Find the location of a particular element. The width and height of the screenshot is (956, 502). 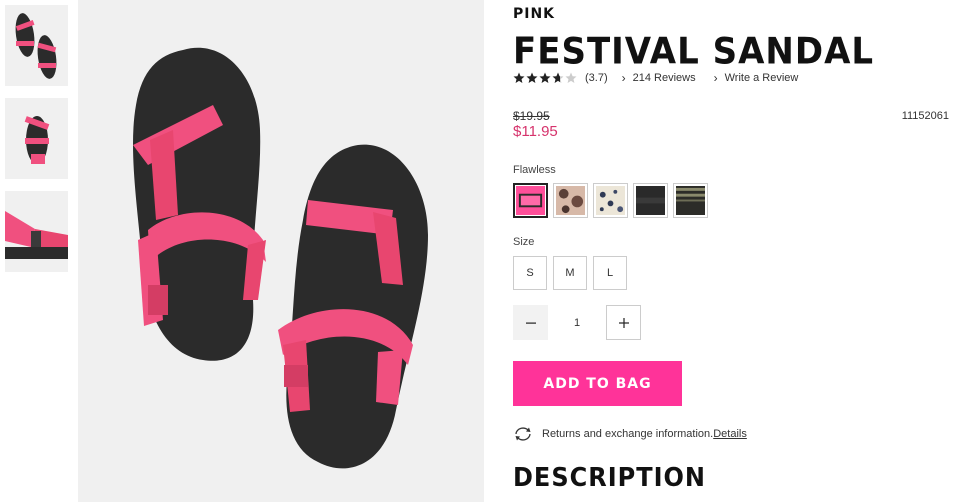

brand-name: PINK is located at coordinates (534, 14).